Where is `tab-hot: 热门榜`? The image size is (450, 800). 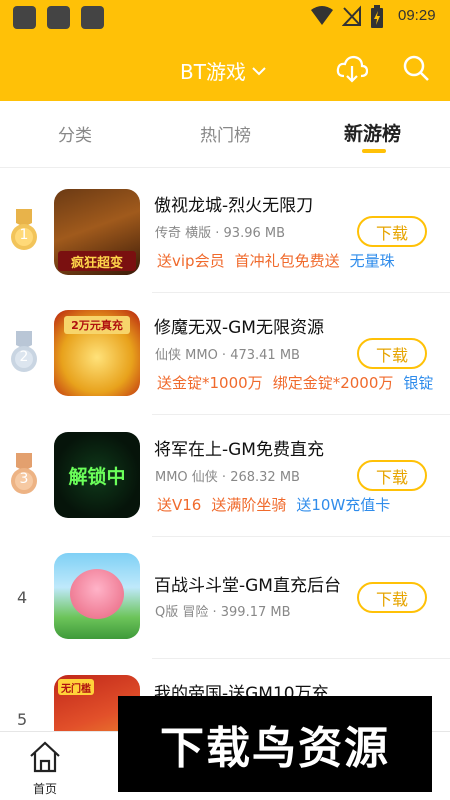 tab-hot: 热门榜 is located at coordinates (225, 133).